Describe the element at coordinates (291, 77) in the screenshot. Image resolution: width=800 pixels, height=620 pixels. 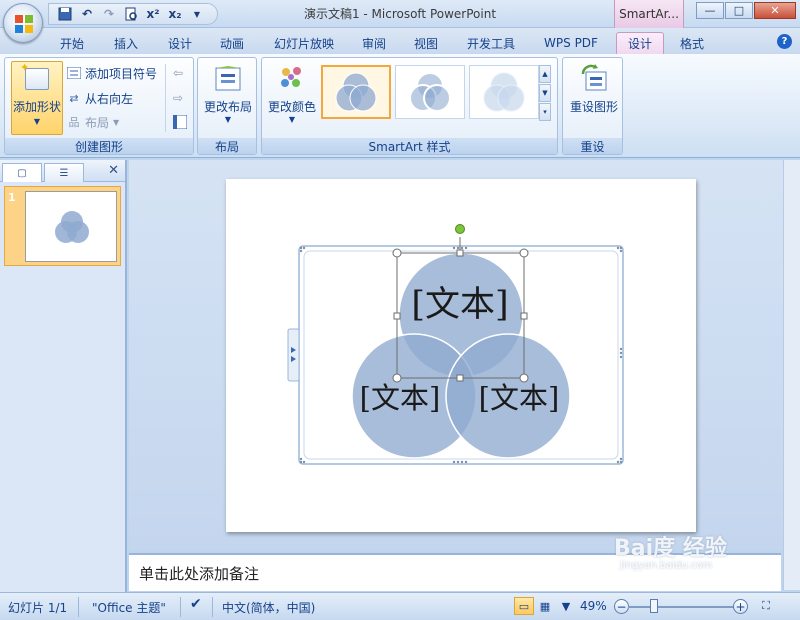
I see `color-palette-icon` at that location.